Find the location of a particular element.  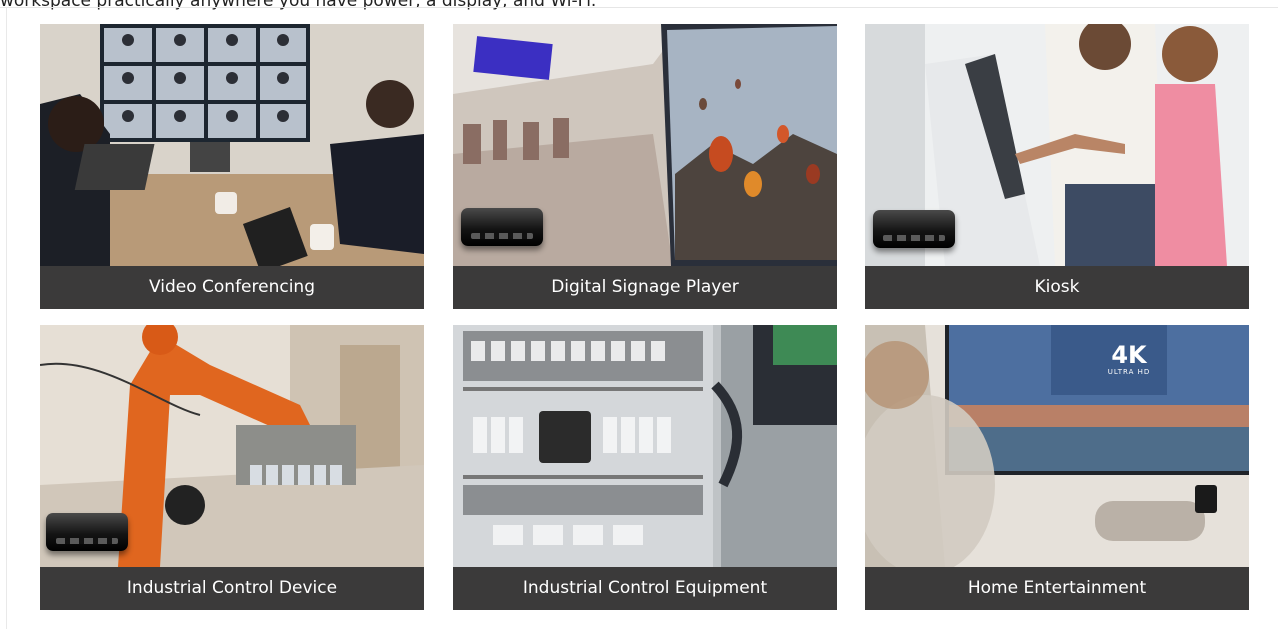

card-caption: Video Conferencing is located at coordinates (232, 287).